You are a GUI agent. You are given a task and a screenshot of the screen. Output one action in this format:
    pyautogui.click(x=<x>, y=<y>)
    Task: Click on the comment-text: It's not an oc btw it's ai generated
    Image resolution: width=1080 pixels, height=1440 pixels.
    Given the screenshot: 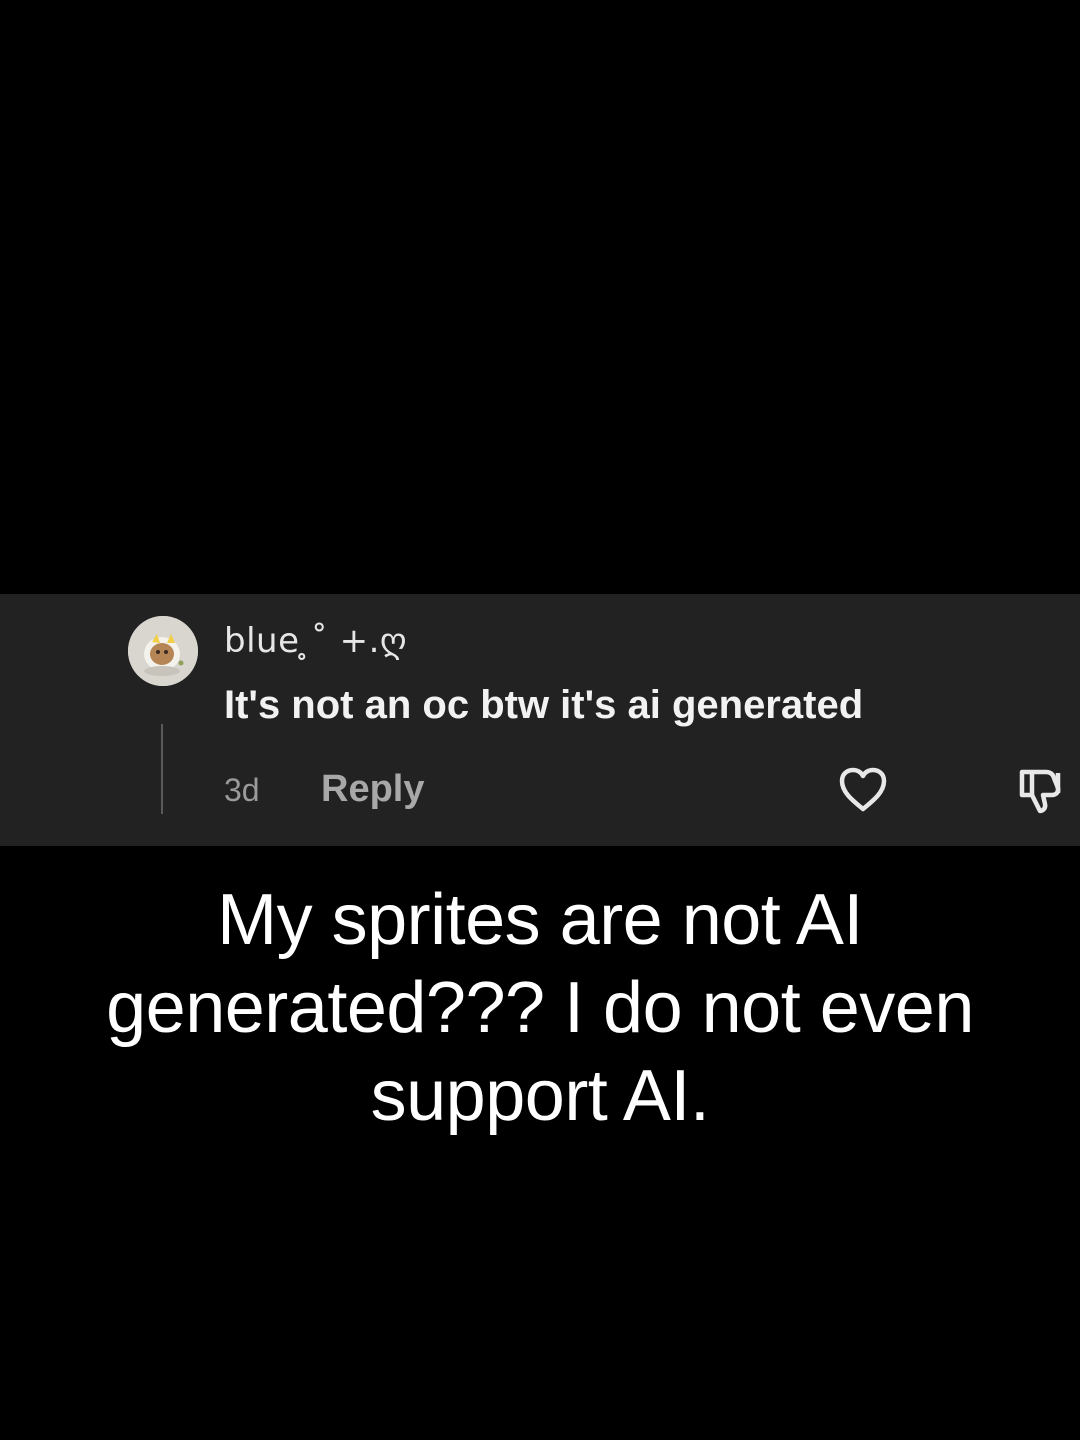 What is the action you would take?
    pyautogui.click(x=544, y=705)
    